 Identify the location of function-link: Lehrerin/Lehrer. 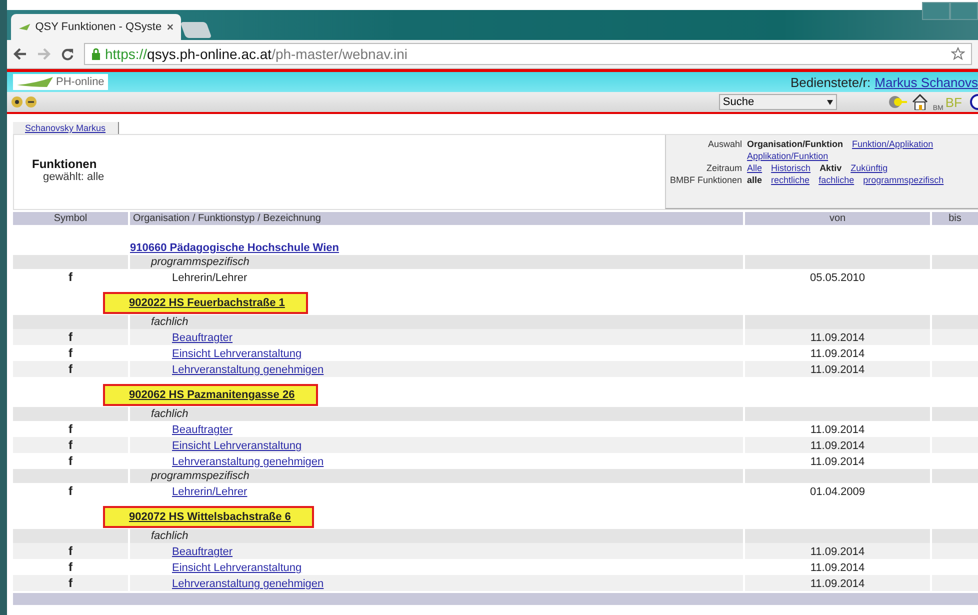
(210, 492).